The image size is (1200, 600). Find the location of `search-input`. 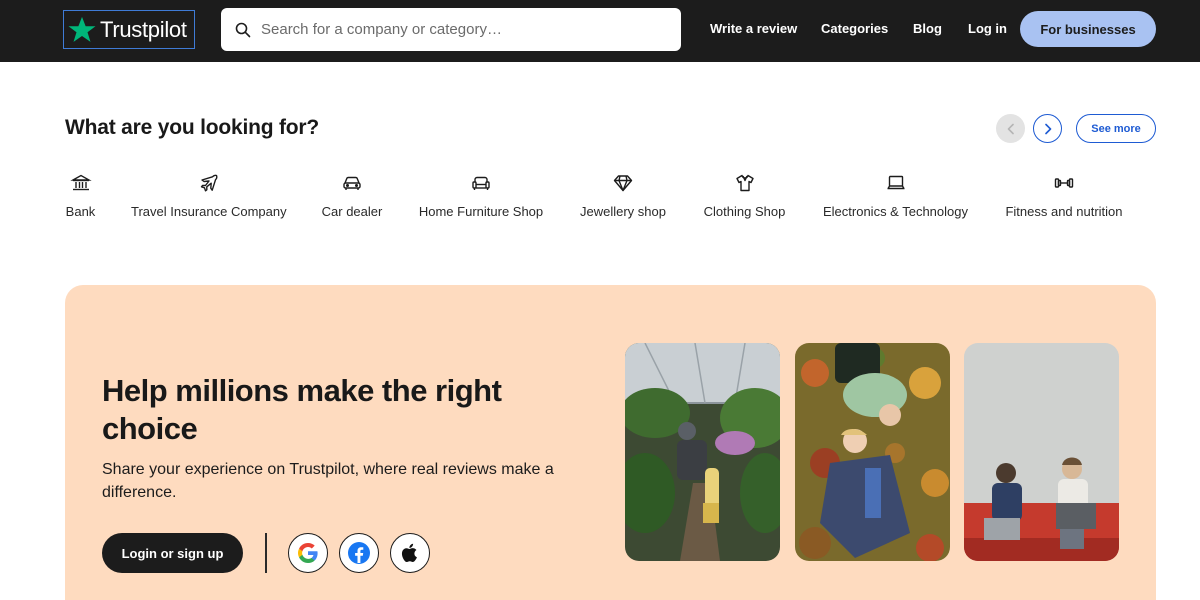

search-input is located at coordinates (461, 29).